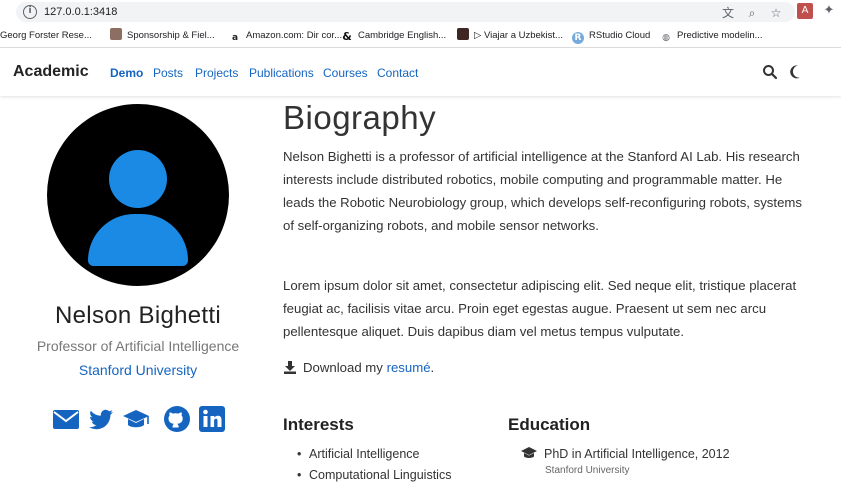  Describe the element at coordinates (345, 367) in the screenshot. I see `download-prefix: Download my` at that location.